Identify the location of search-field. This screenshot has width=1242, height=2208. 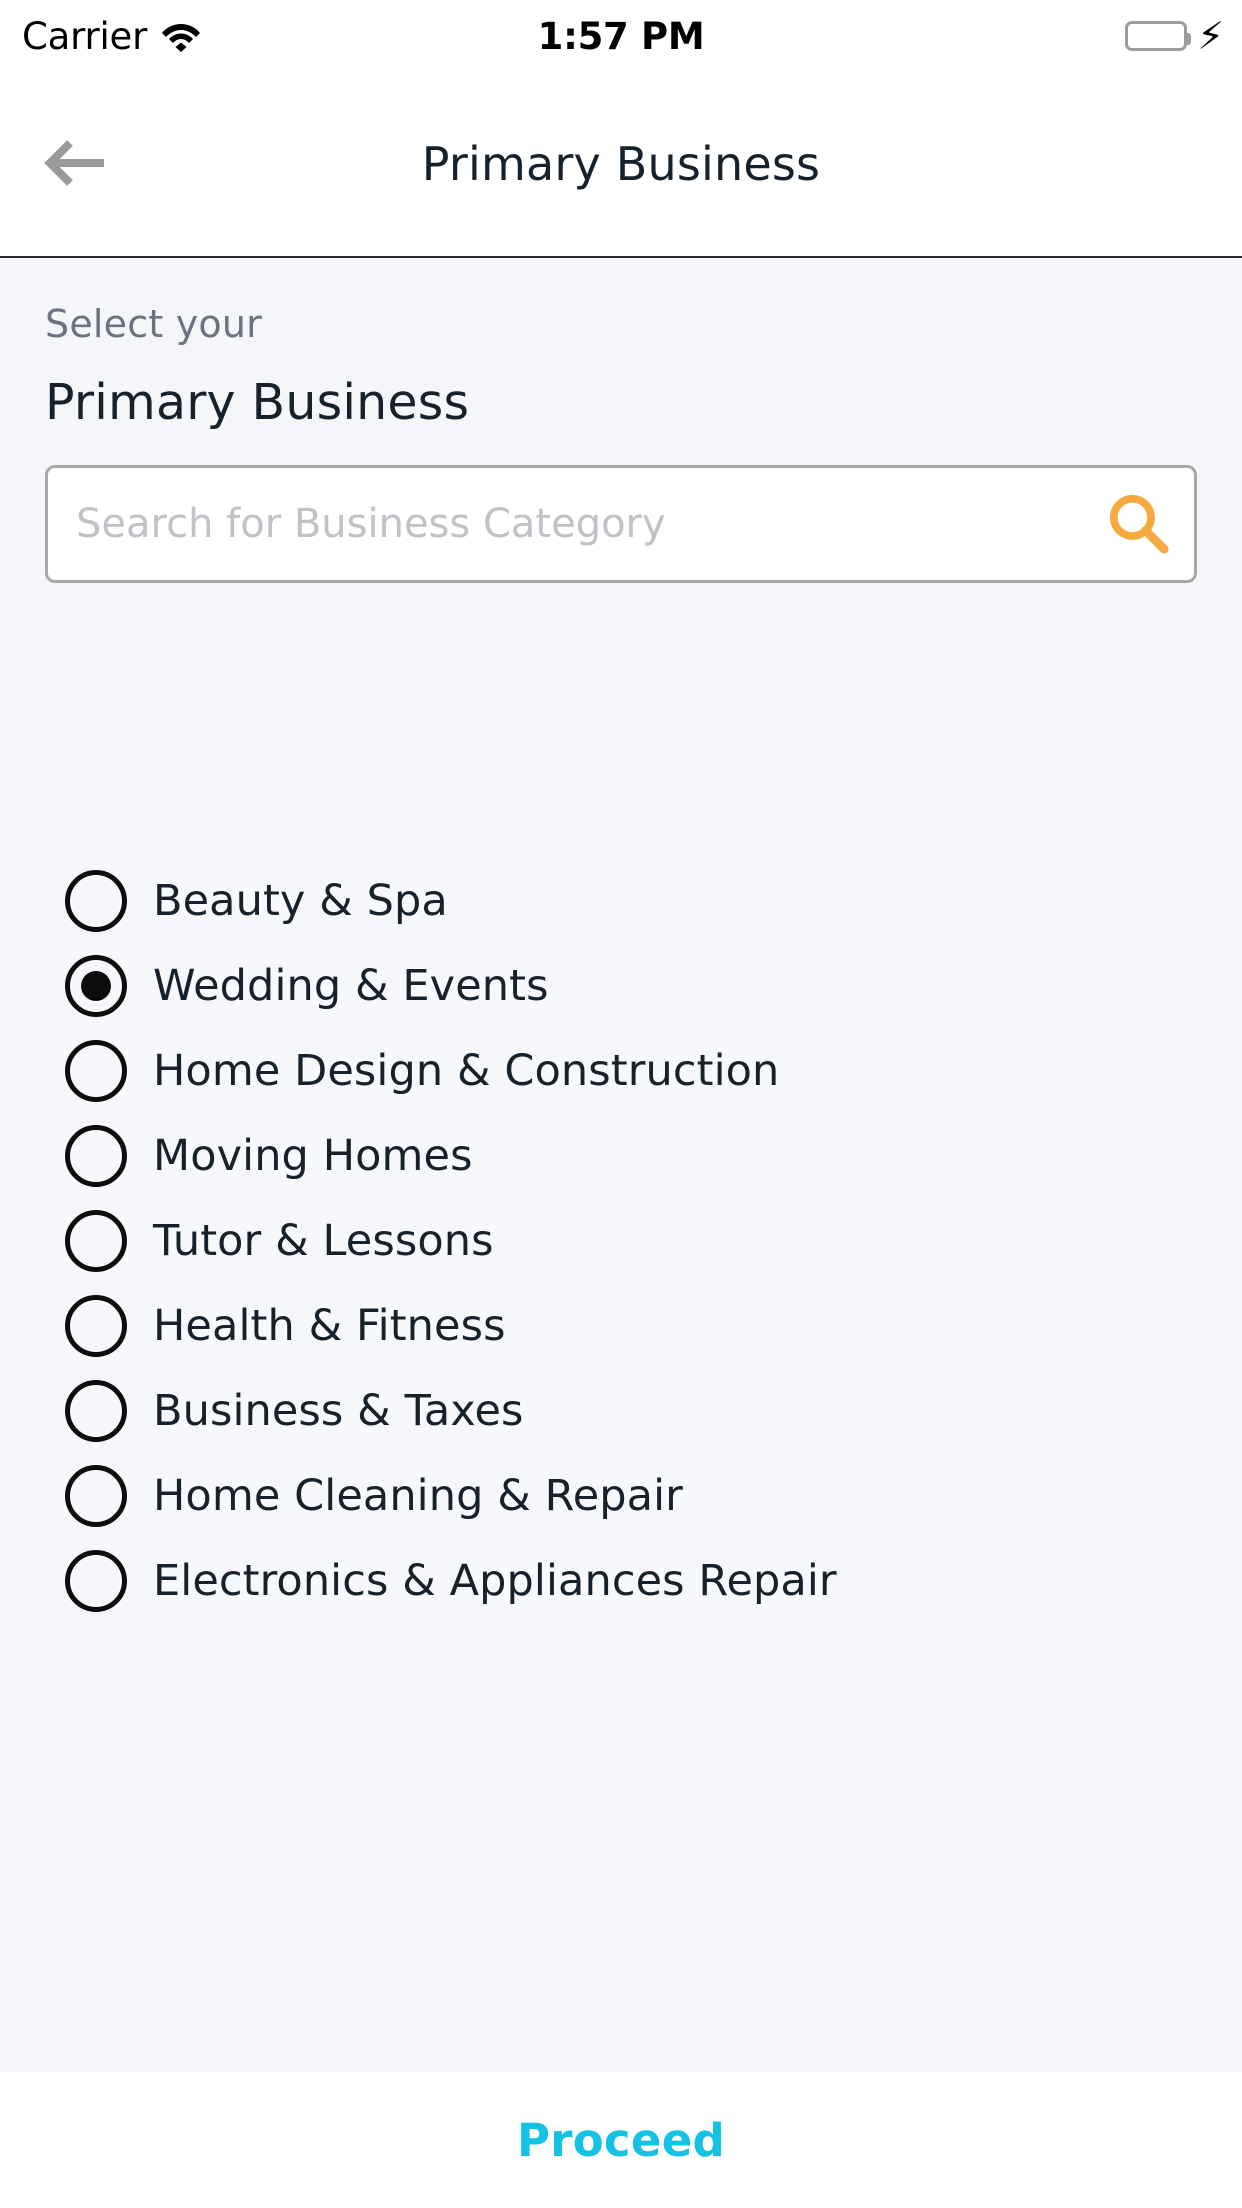
(621, 524).